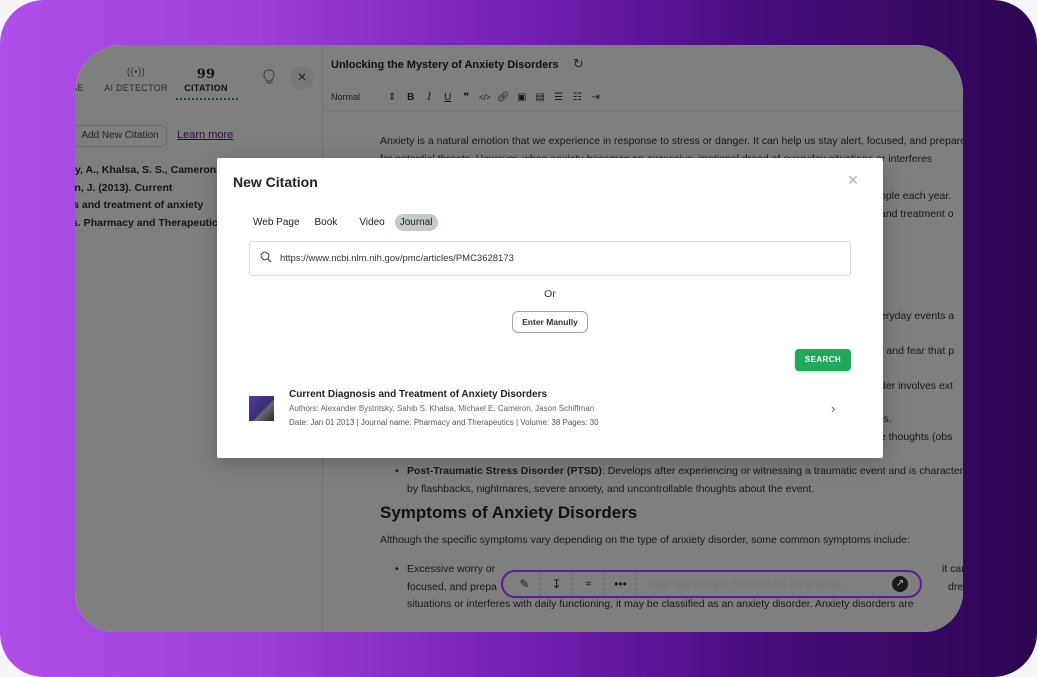 This screenshot has height=677, width=1037. I want to click on ai-prompt-input, so click(764, 584).